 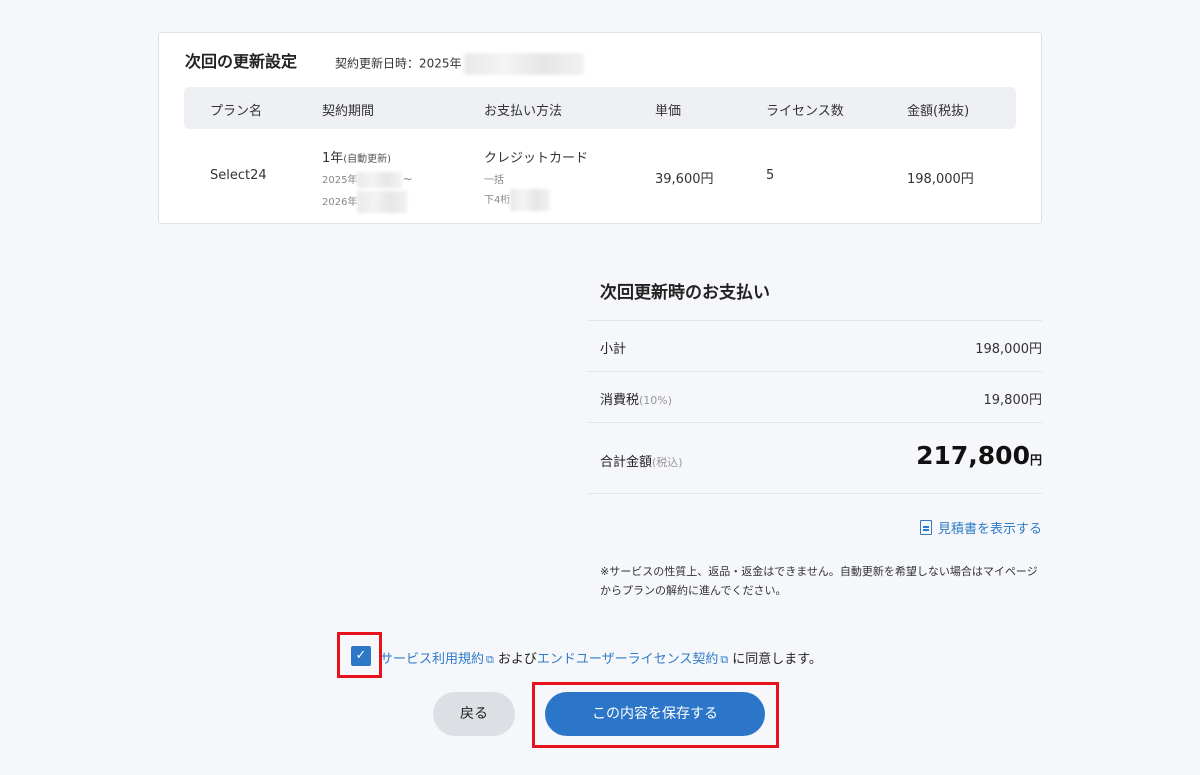 What do you see at coordinates (398, 63) in the screenshot?
I see `contract-date-label: 契約更新日時：2025年` at bounding box center [398, 63].